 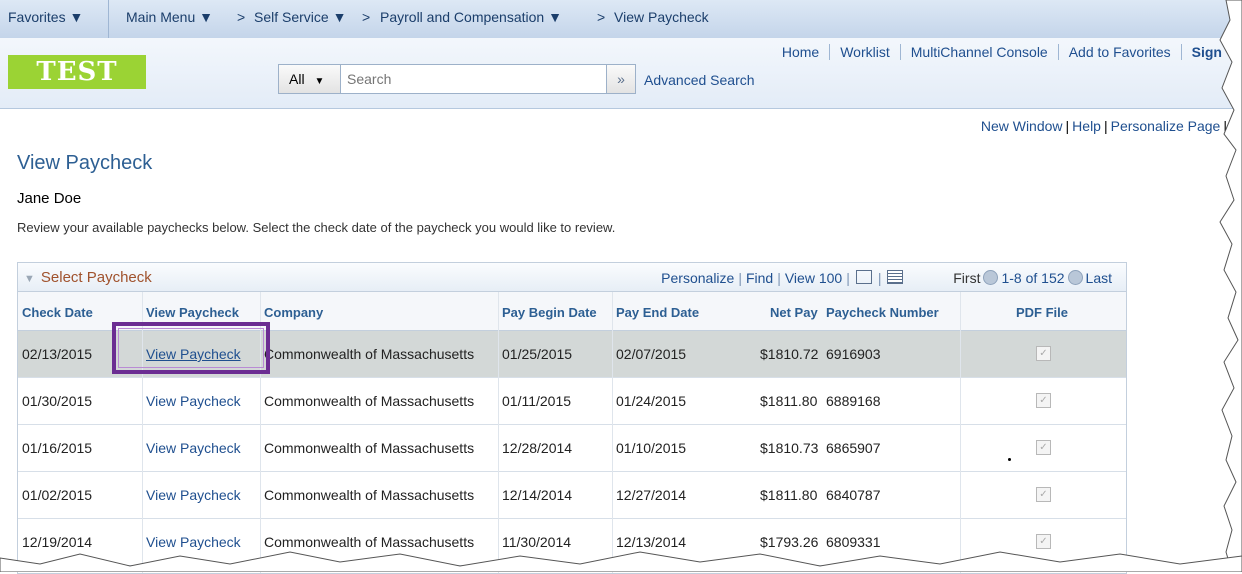 I want to click on page-links: New Window | Help | Personalize Page |, so click(x=1105, y=126).